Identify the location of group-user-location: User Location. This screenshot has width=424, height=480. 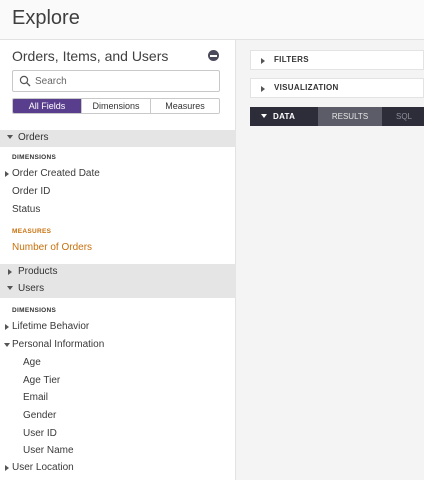
(43, 467).